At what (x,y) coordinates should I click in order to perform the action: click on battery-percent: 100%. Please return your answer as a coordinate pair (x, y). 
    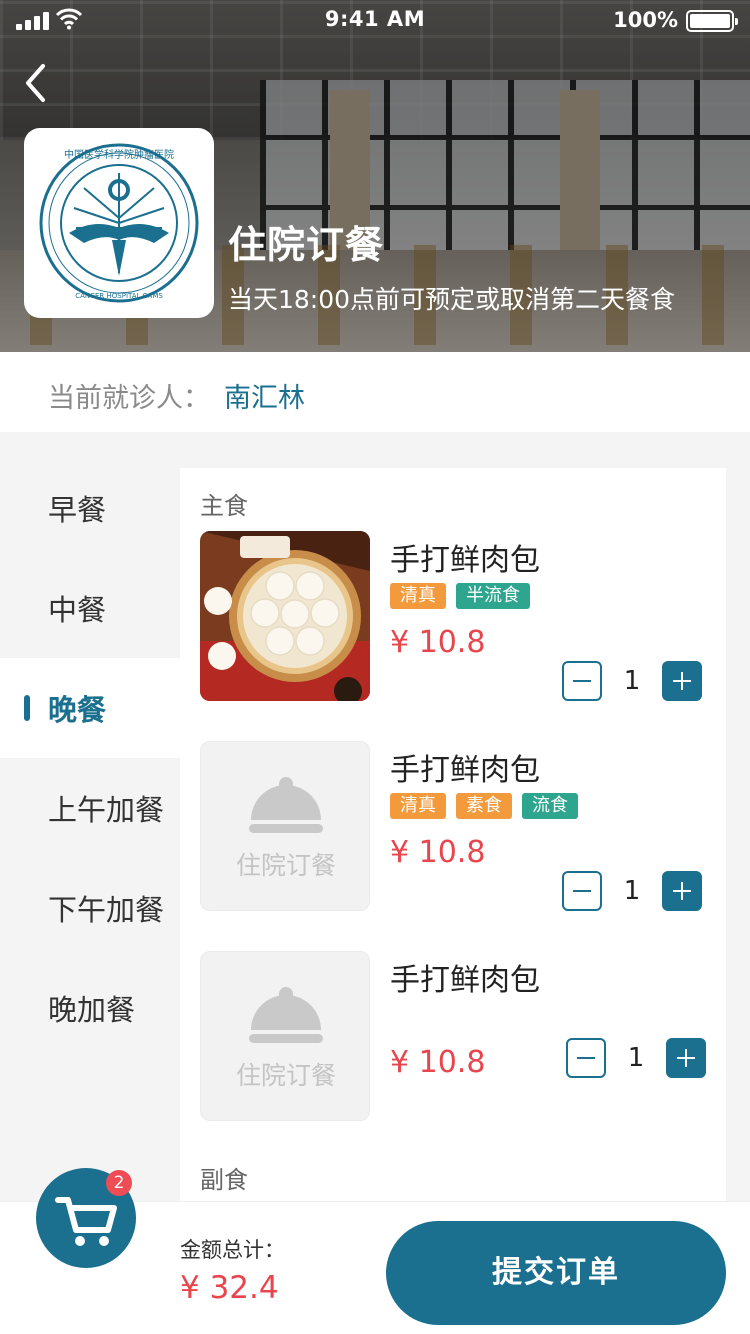
    Looking at the image, I should click on (645, 20).